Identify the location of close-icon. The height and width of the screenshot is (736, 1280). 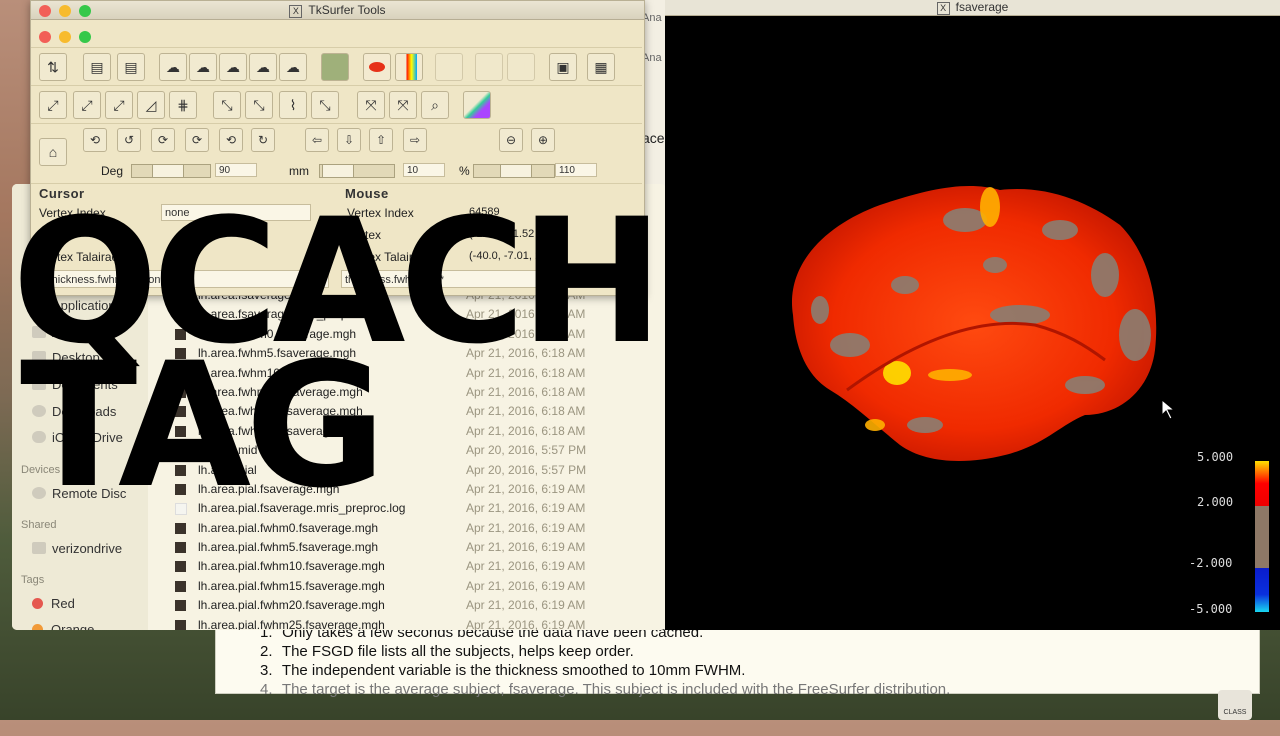
(45, 37).